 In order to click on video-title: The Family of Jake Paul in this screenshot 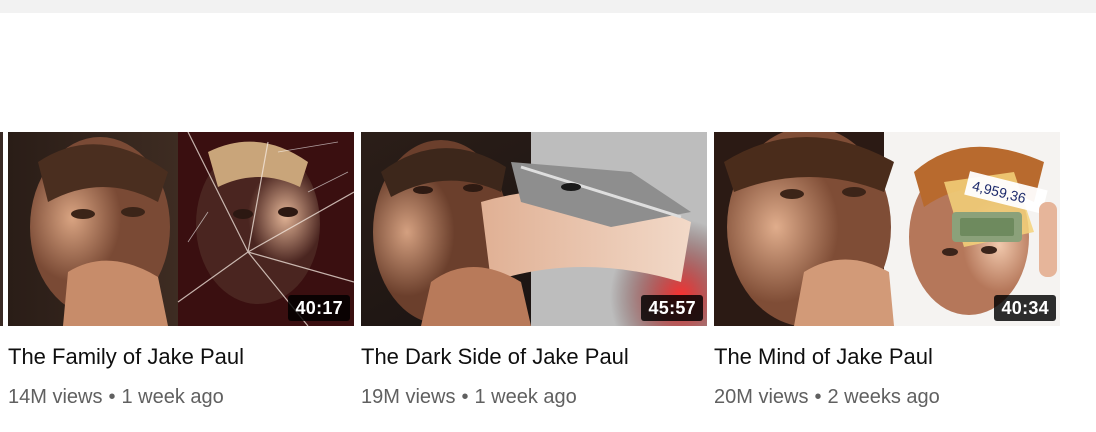, I will do `click(181, 357)`.